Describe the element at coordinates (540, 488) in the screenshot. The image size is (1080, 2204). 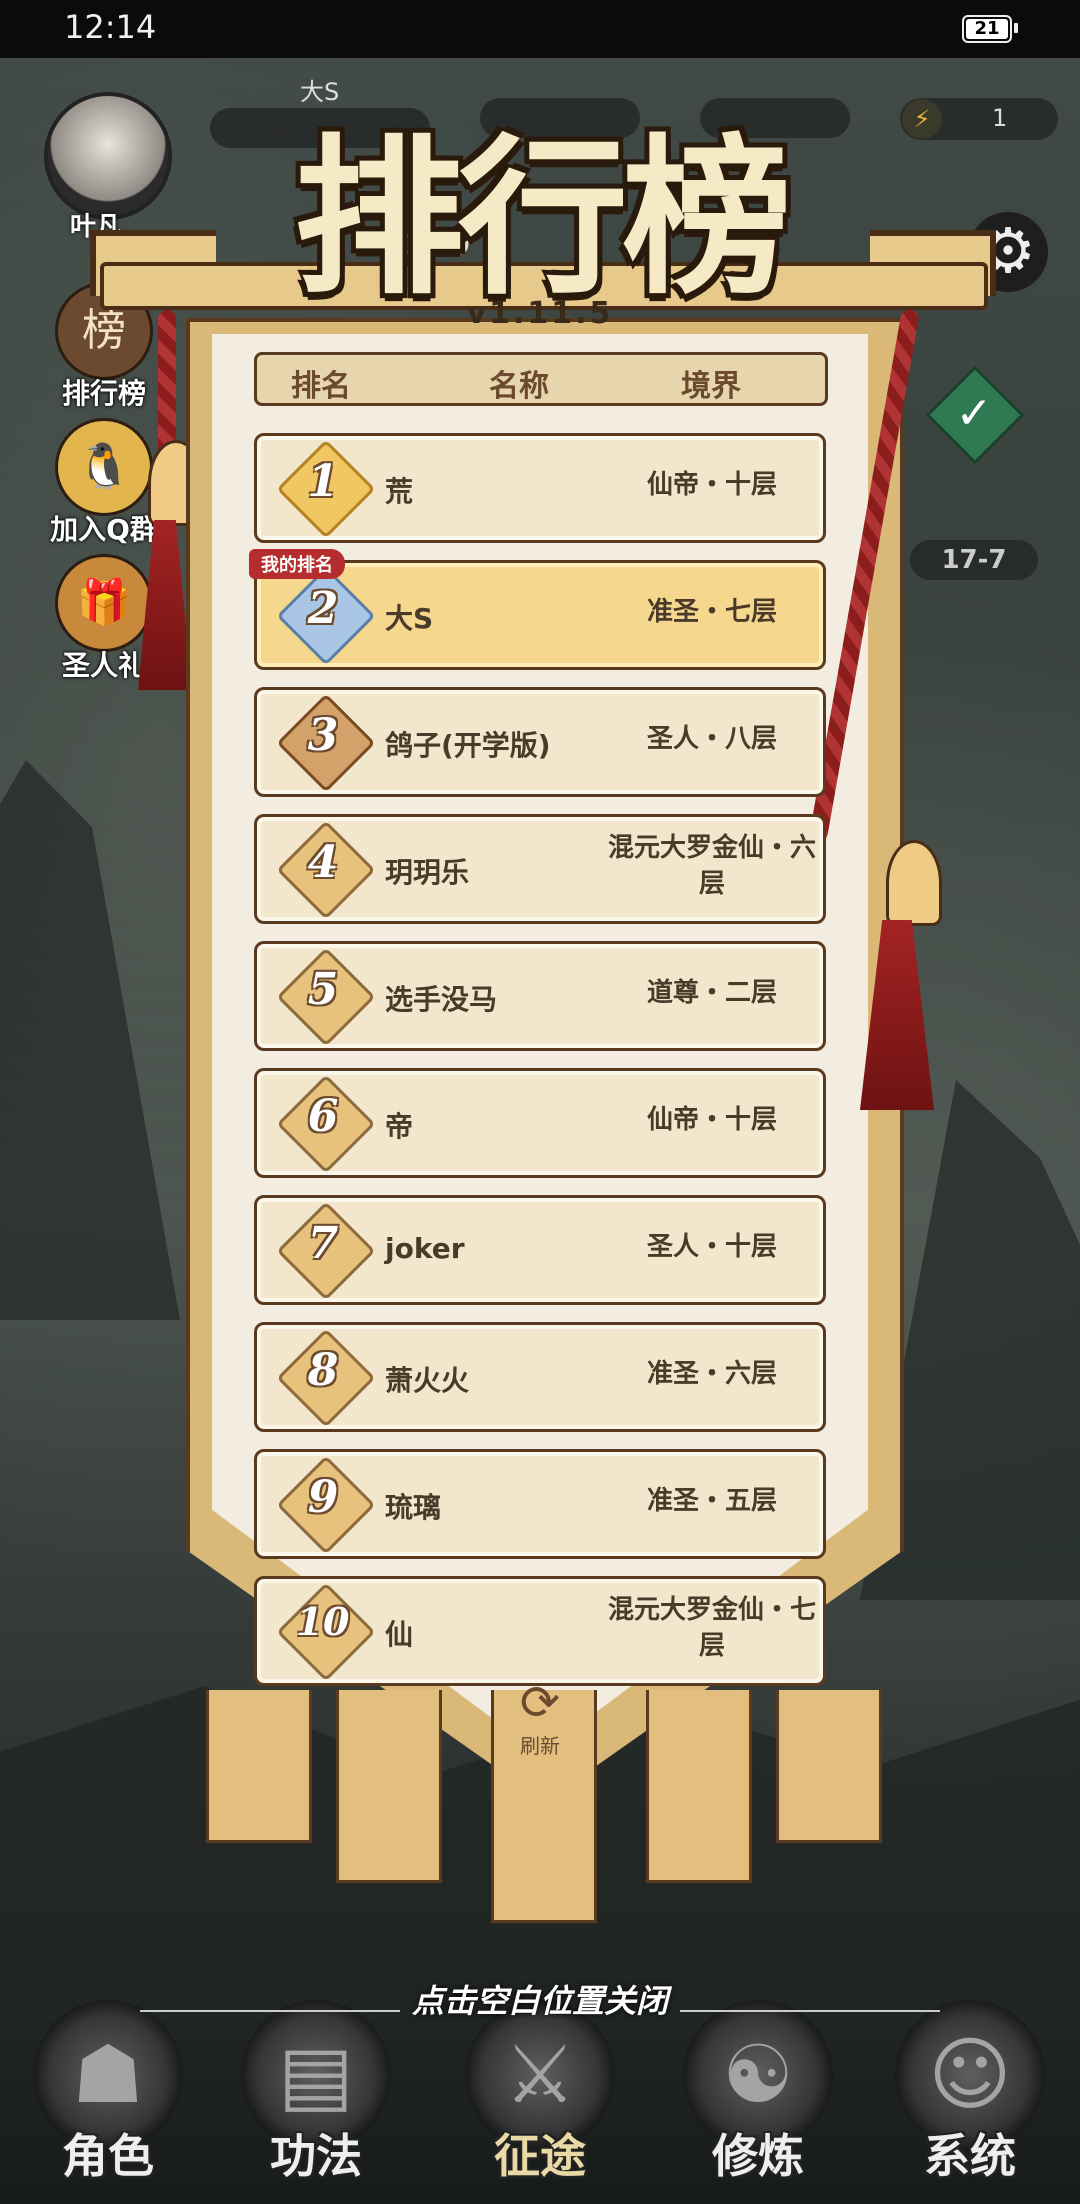
I see `leaderboard-row: 1 荒 仙帝・十层` at that location.